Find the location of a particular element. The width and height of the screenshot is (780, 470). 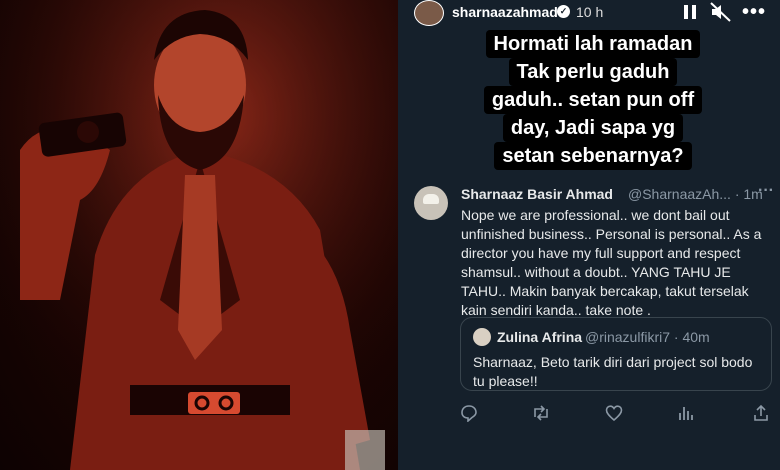

caption-line: day, Jadi sapa yg is located at coordinates (593, 128).